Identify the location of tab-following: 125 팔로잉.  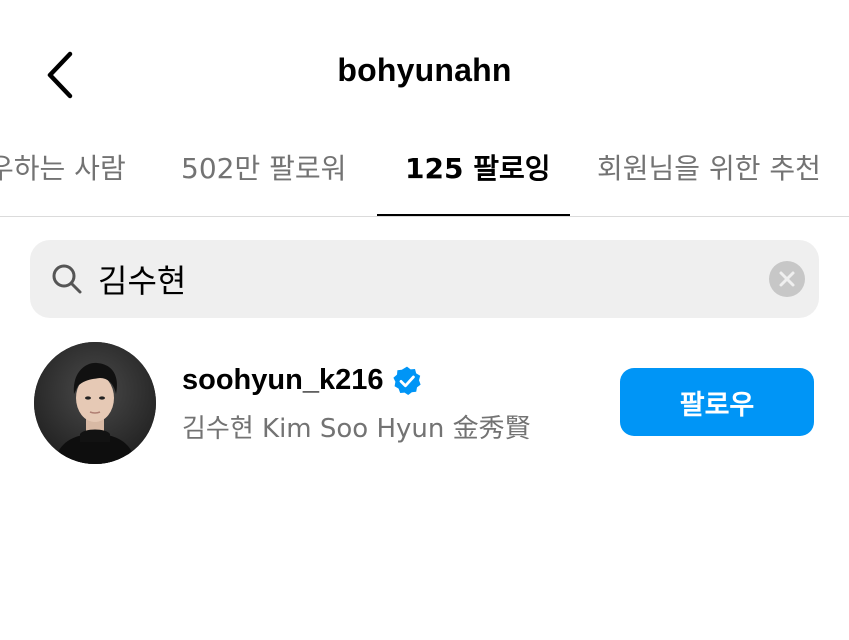
(477, 178).